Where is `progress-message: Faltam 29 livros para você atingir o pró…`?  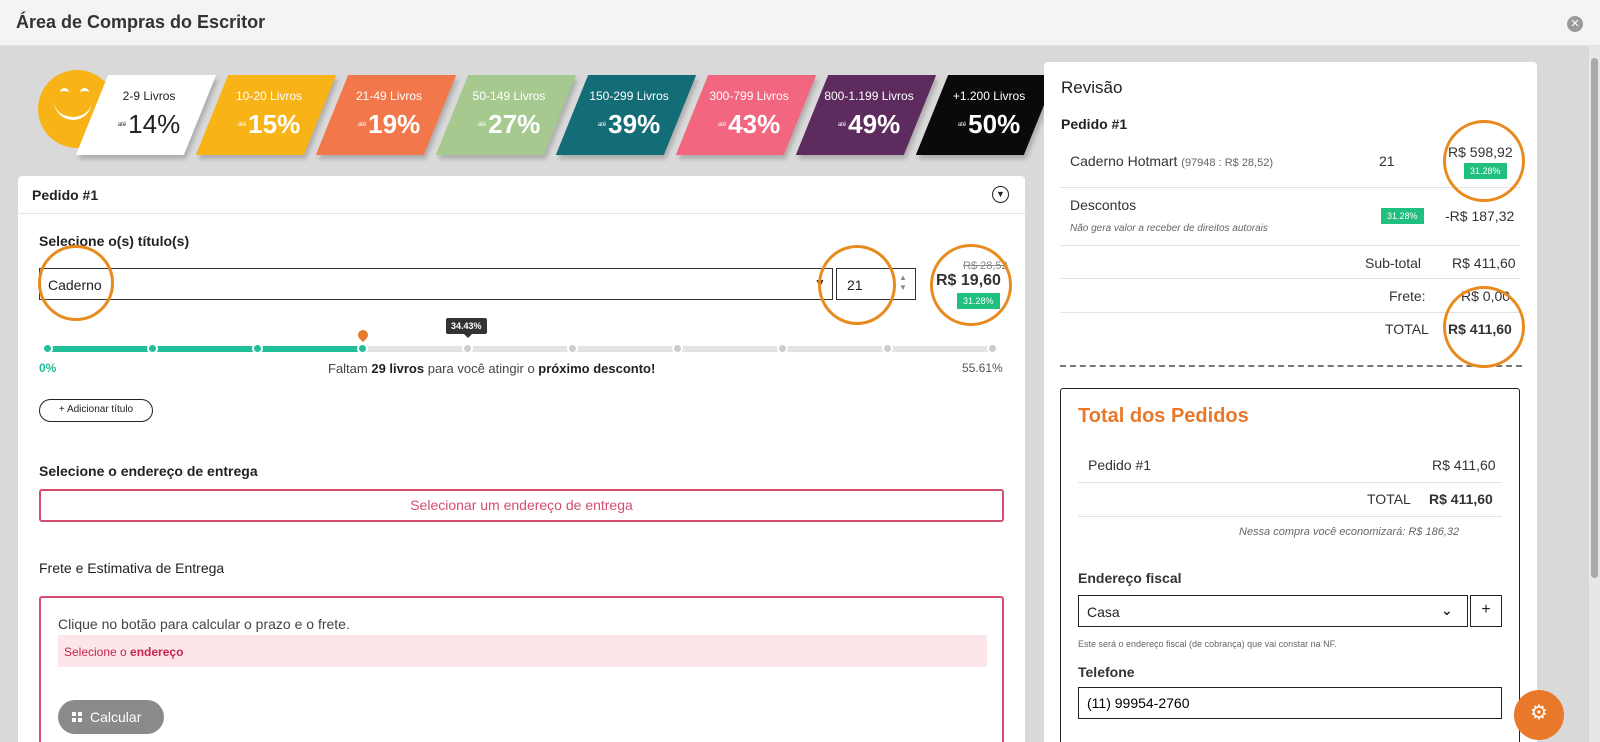 progress-message: Faltam 29 livros para você atingir o pró… is located at coordinates (491, 368).